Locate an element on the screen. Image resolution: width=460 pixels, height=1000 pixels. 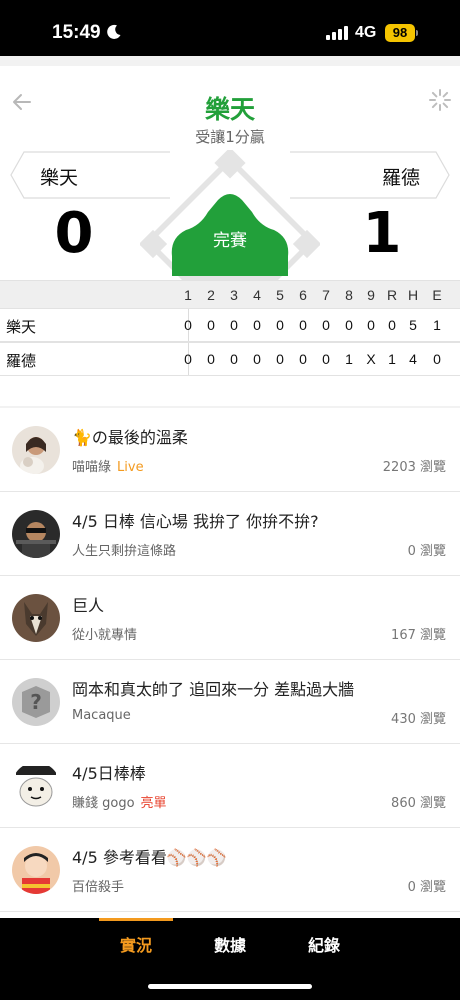
post-author-name: 喵喵綠 is located at coordinates (92, 467).